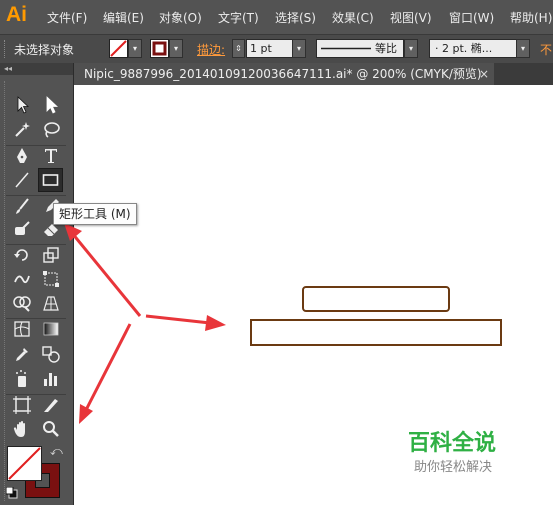  I want to click on warp-tool, so click(22, 279).